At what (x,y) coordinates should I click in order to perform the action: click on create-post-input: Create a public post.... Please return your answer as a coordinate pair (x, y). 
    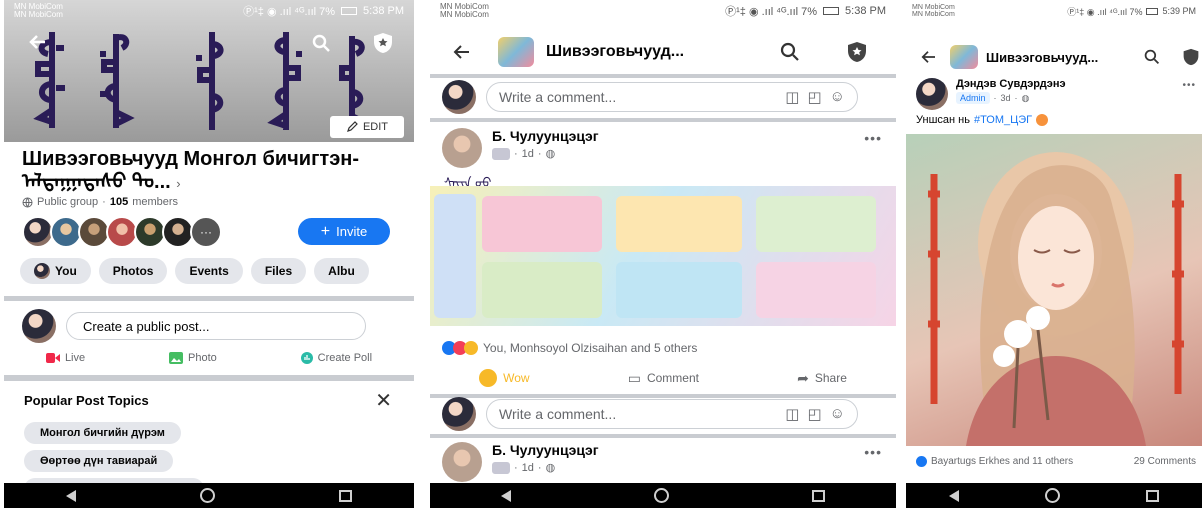
    Looking at the image, I should click on (216, 326).